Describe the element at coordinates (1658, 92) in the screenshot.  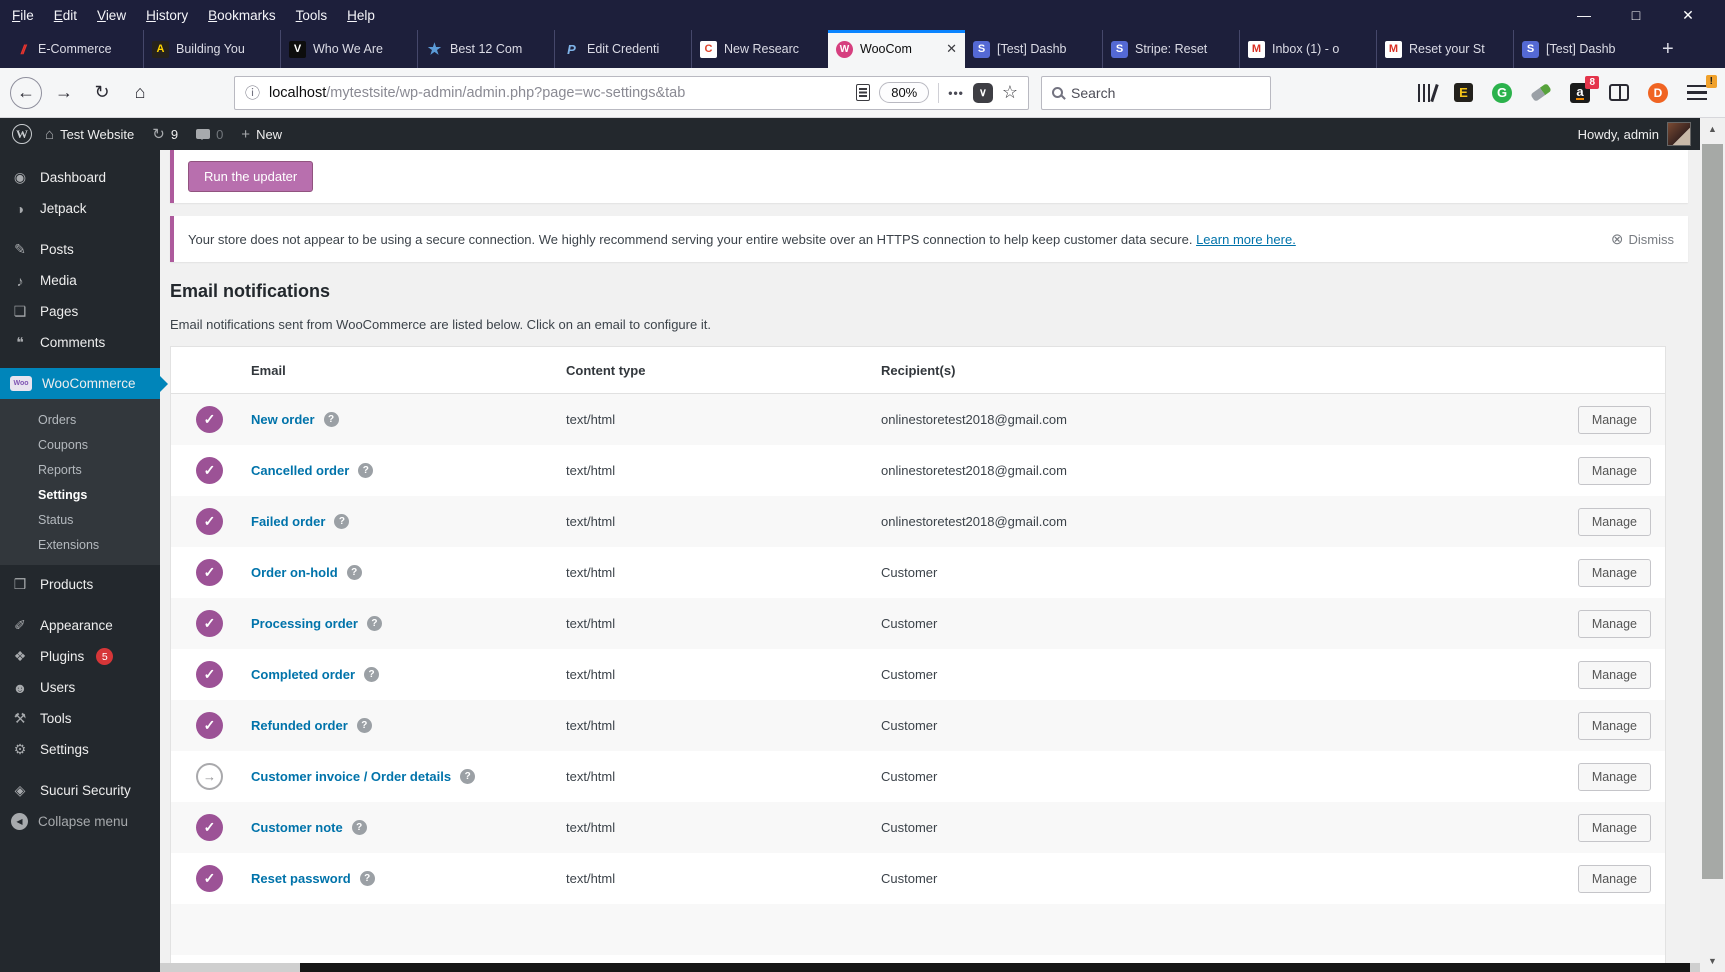
I see `d-extension-icon: D` at that location.